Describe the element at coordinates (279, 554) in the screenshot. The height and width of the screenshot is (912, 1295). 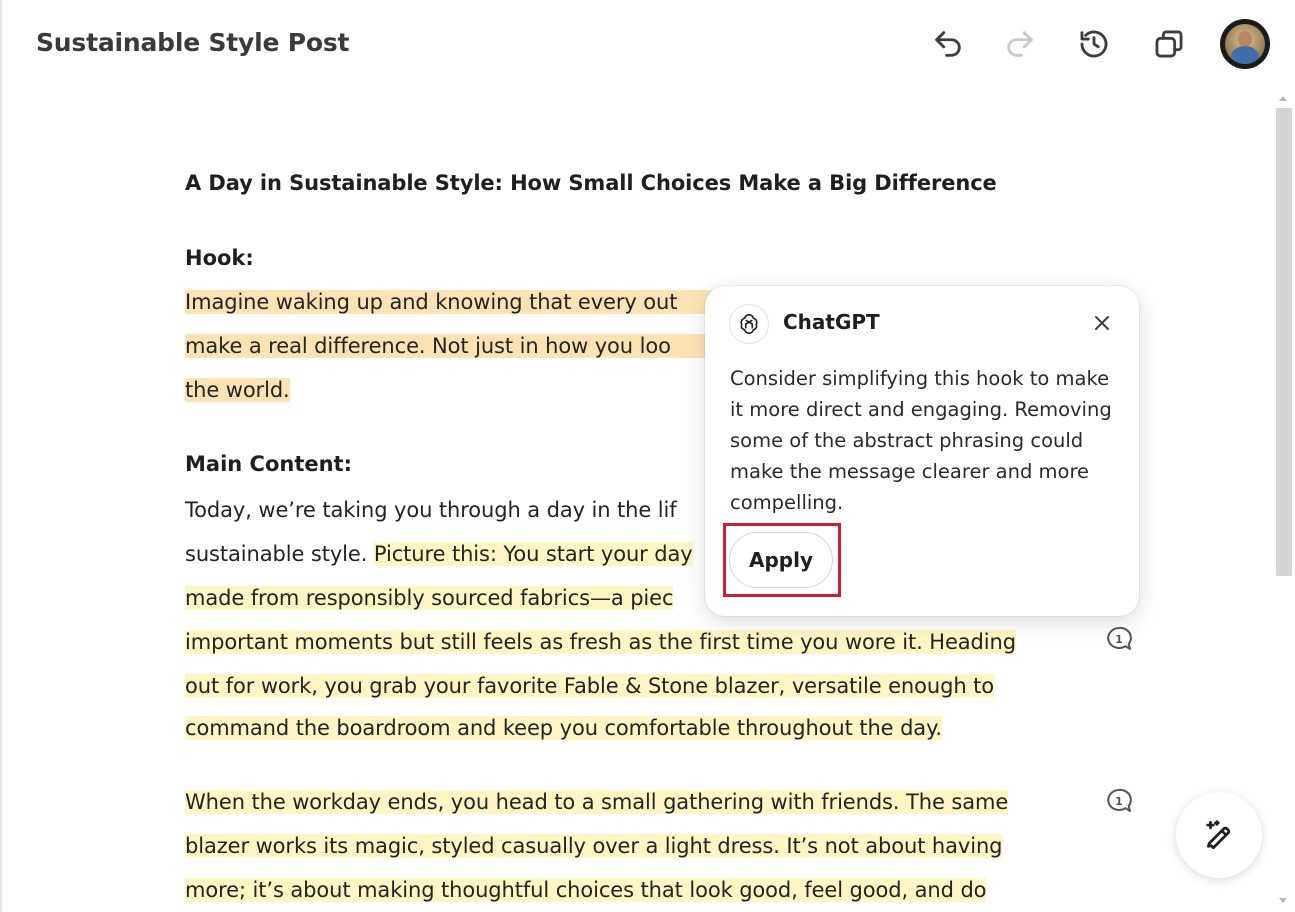
I see `content-text: sustainable style.` at that location.